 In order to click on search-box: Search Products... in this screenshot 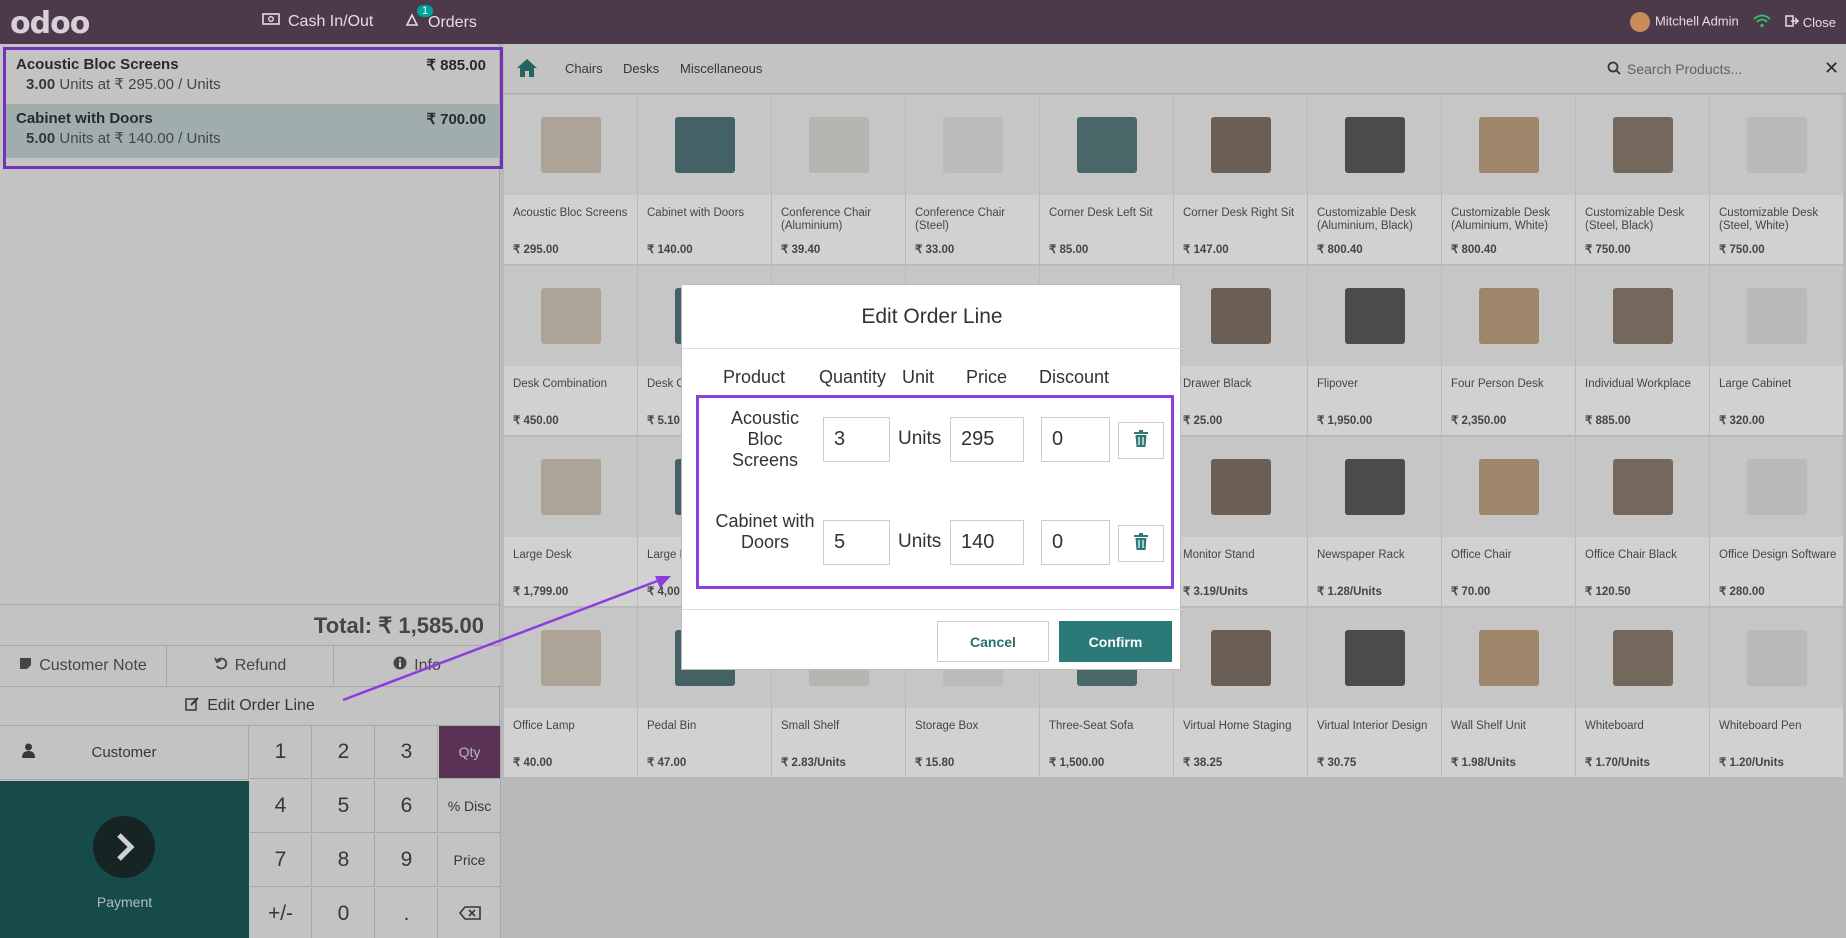, I will do `click(1719, 69)`.